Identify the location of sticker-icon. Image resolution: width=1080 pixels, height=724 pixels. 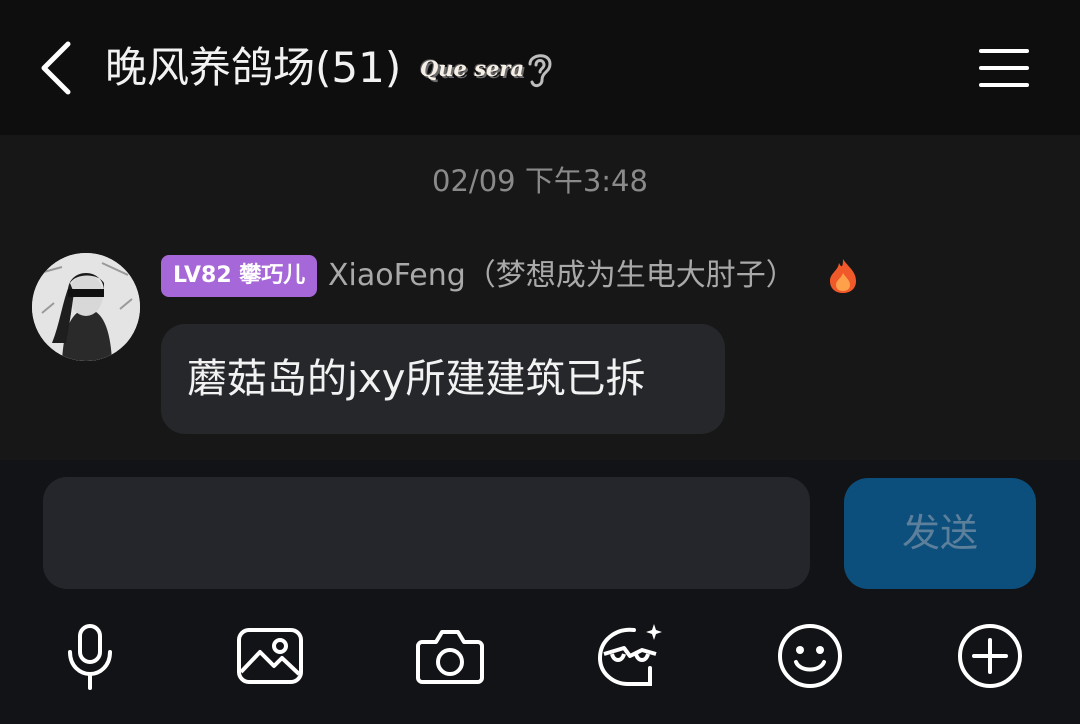
(630, 656).